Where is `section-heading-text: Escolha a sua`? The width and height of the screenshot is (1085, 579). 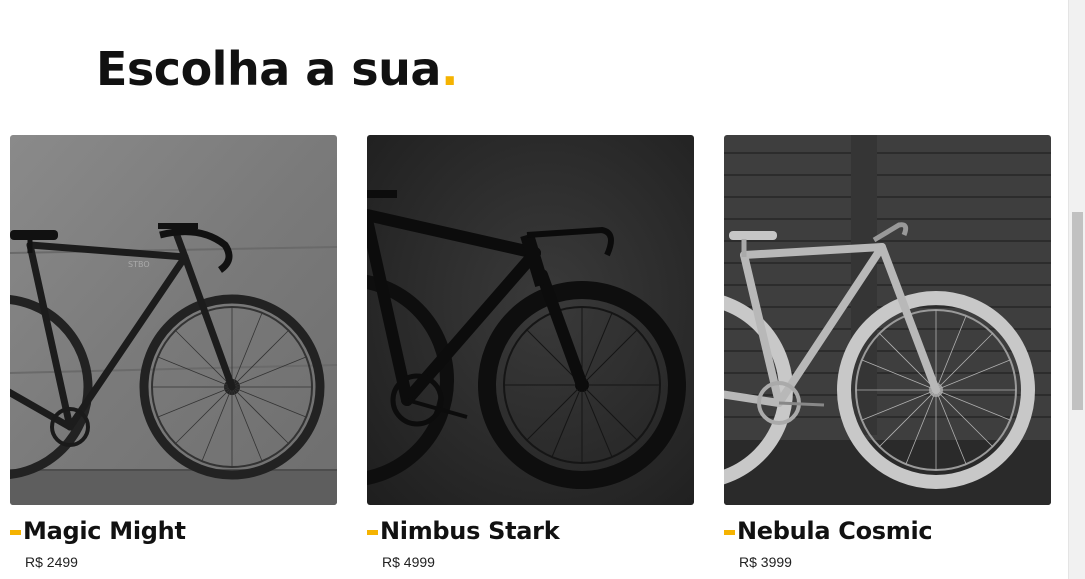 section-heading-text: Escolha a sua is located at coordinates (268, 69).